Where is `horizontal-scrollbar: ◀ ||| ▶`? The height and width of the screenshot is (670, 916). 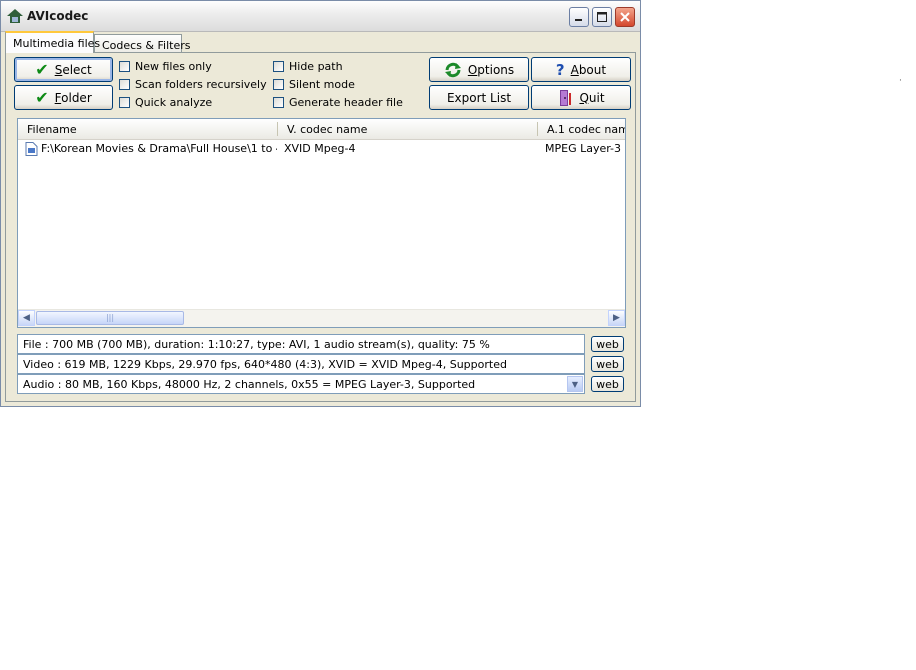 horizontal-scrollbar: ◀ ||| ▶ is located at coordinates (321, 318).